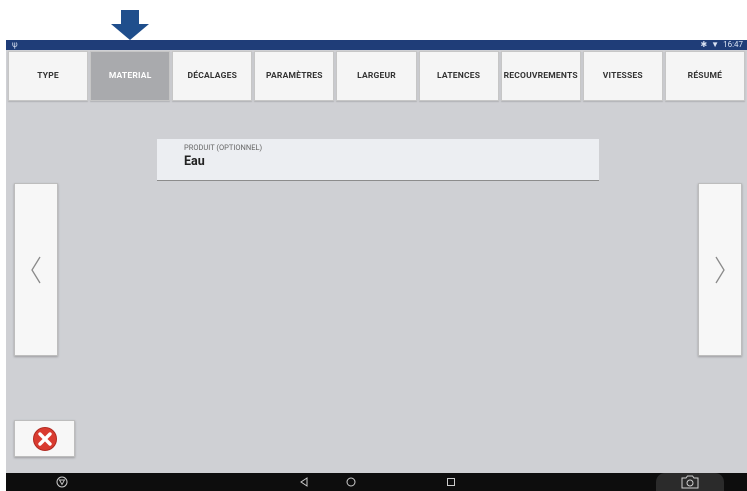  I want to click on product-field: PRODUIT (OPTIONNEL) Eau, so click(378, 160).